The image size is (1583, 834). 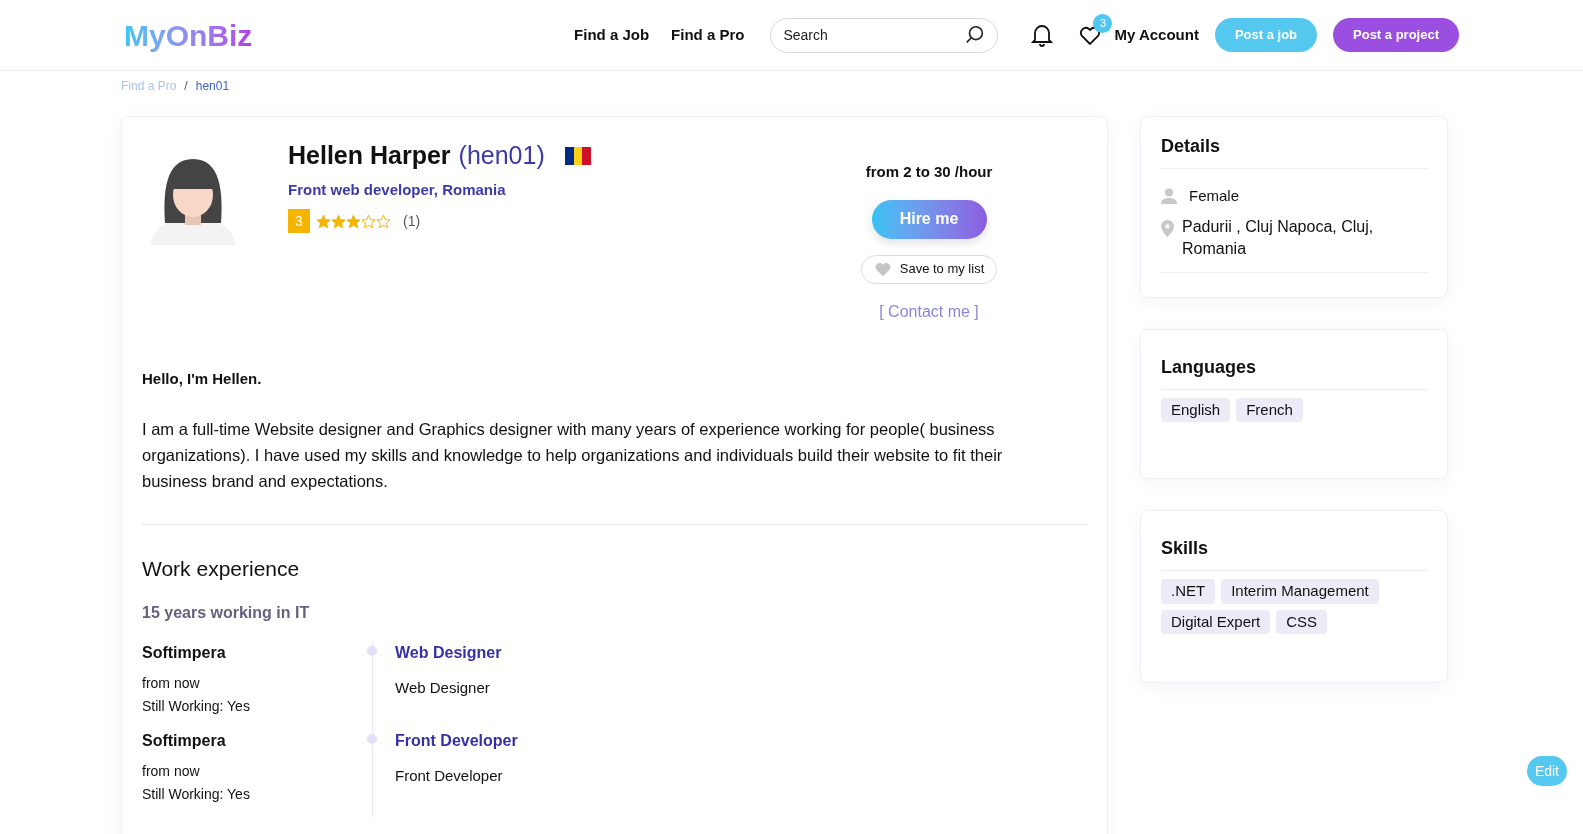 I want to click on skill-tag: .NET, so click(x=1188, y=591).